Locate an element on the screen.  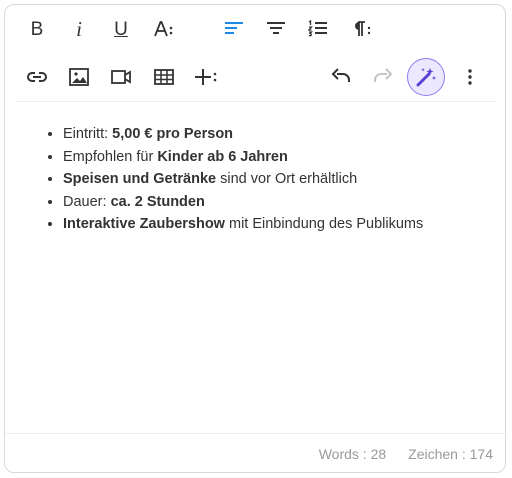
list-item-bold-text: 5,00 € pro Person is located at coordinates (173, 134).